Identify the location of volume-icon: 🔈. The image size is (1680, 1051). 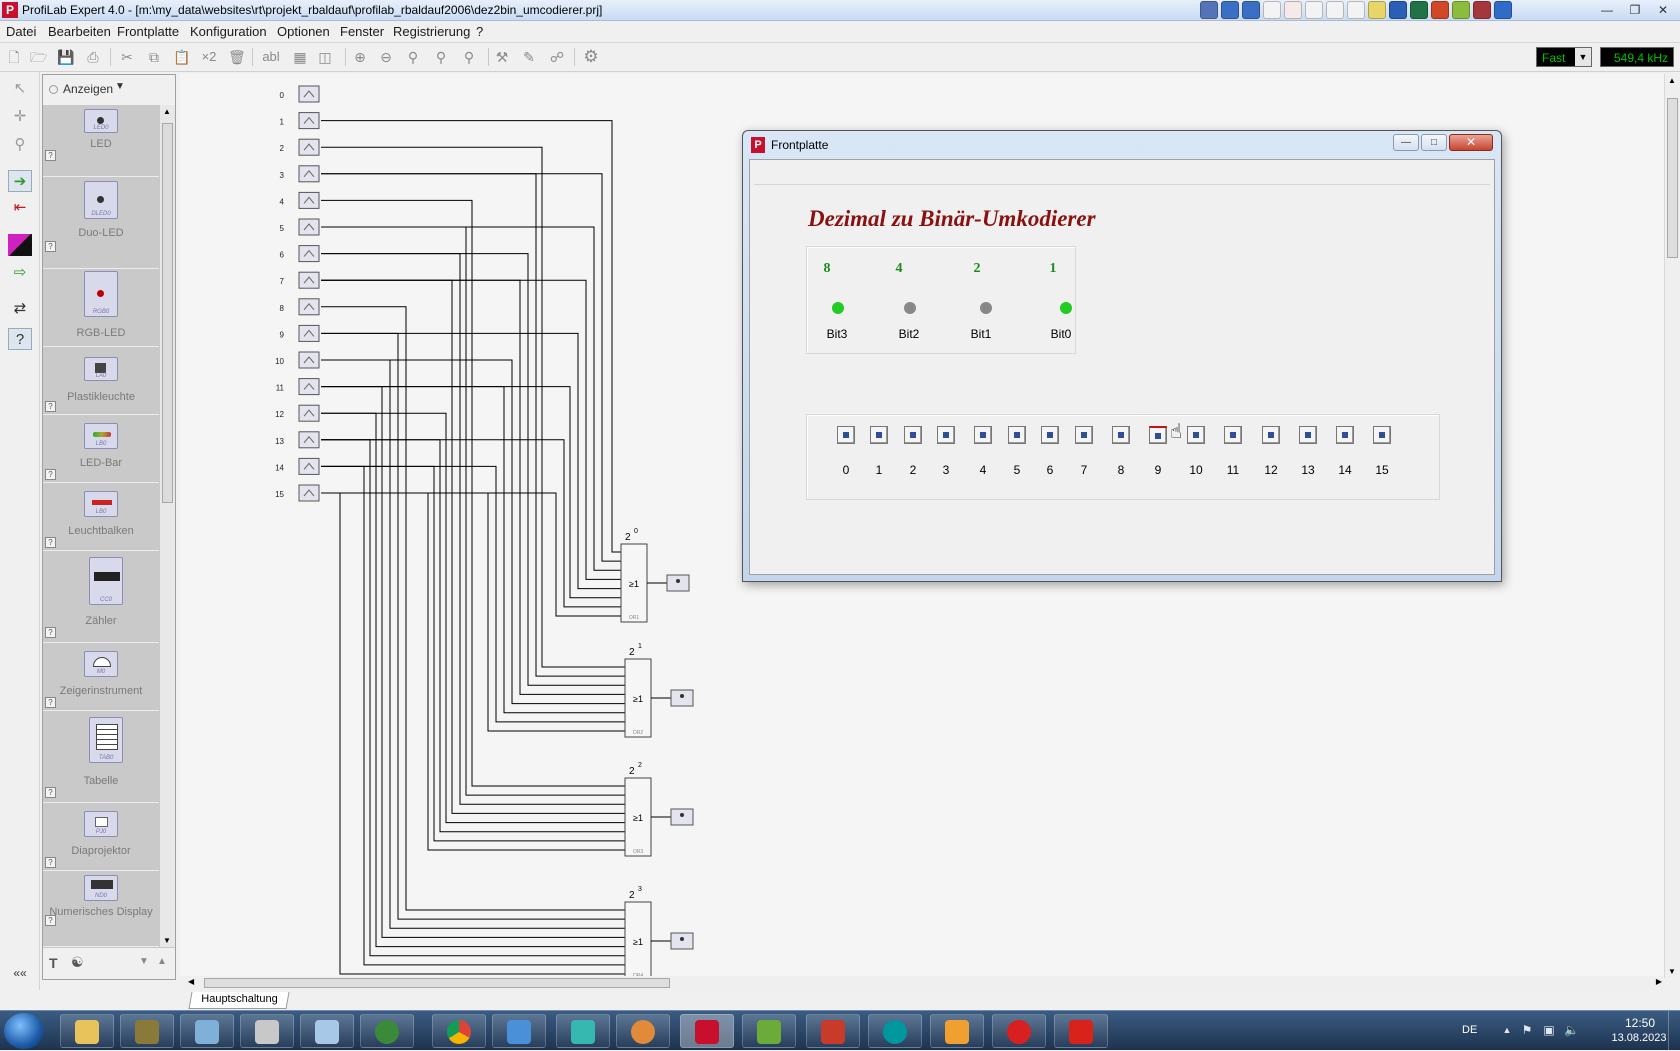
(1571, 1030).